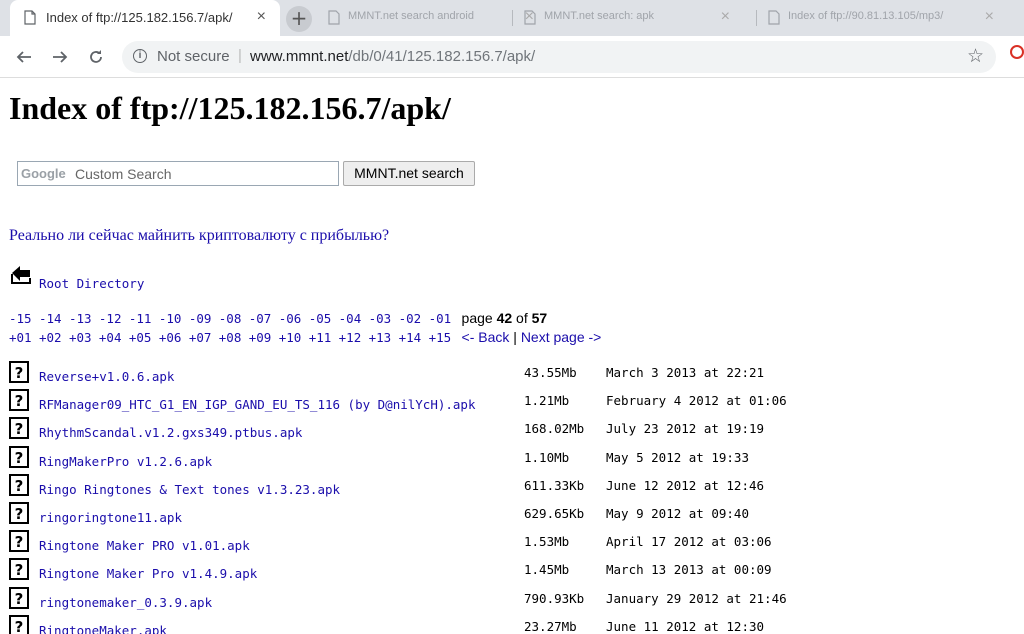  What do you see at coordinates (561, 337) in the screenshot?
I see `next-page-link: Next page ->` at bounding box center [561, 337].